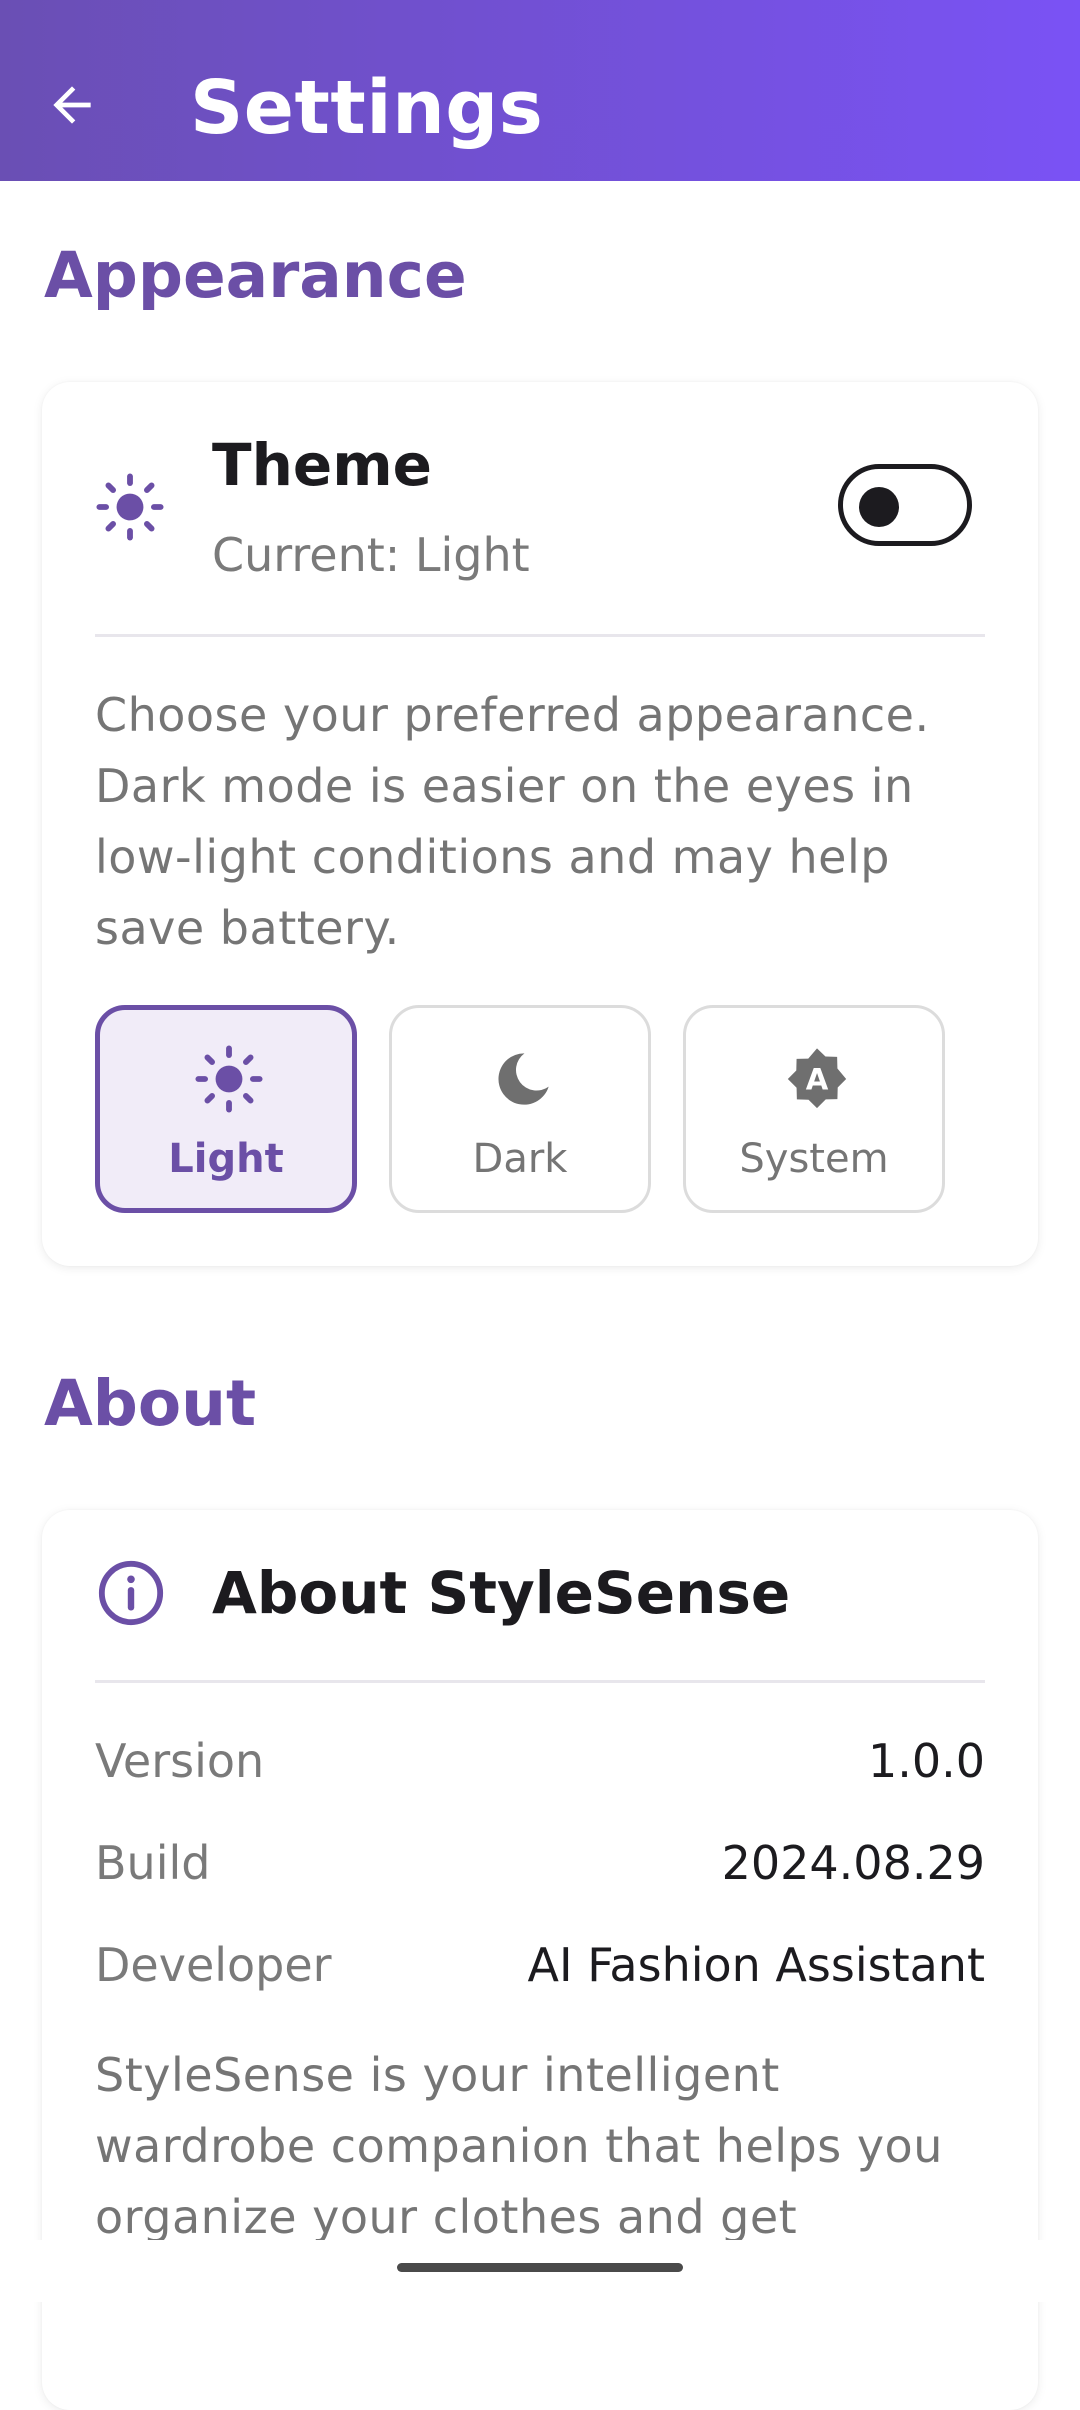  I want to click on about-card-title: About StyleSense, so click(501, 1593).